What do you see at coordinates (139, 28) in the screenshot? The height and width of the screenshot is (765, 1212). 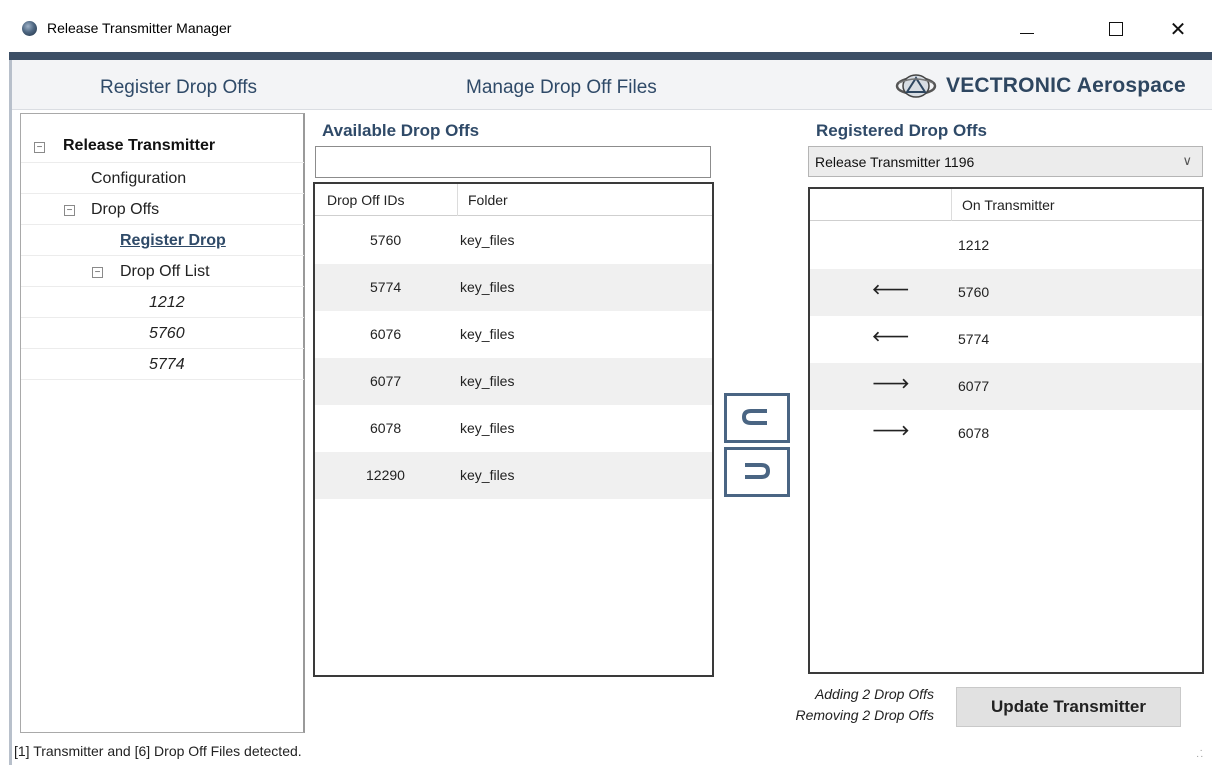 I see `window-title: Release Transmitter Manager` at bounding box center [139, 28].